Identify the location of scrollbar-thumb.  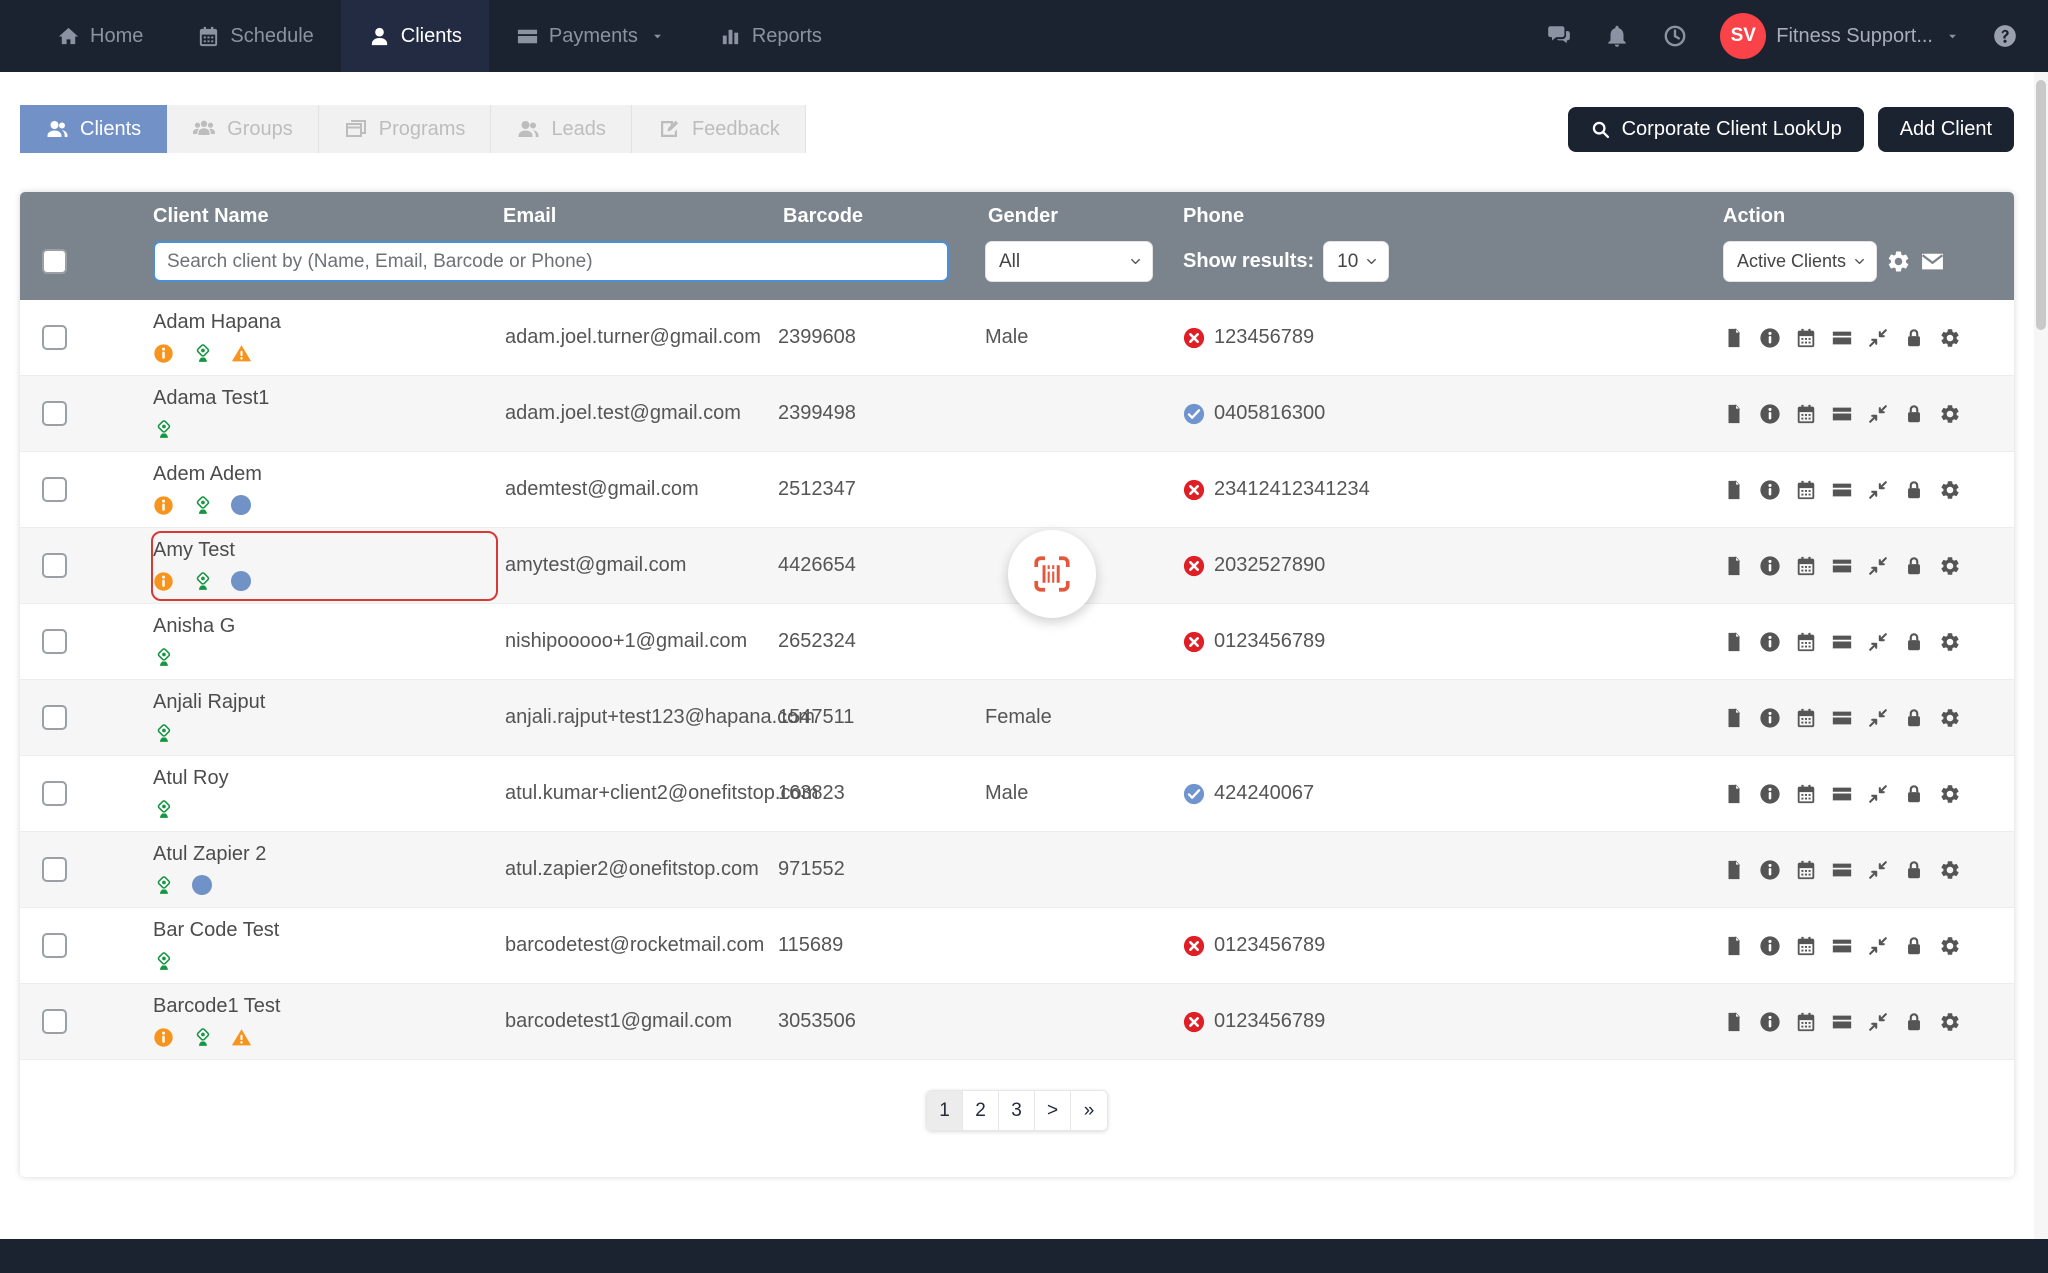
(2041, 205).